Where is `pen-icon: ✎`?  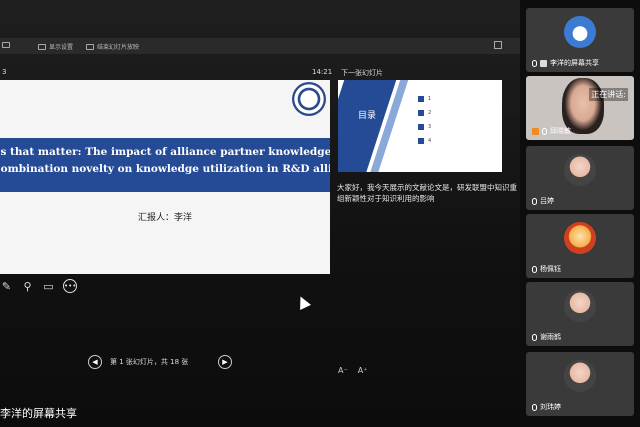 pen-icon: ✎ is located at coordinates (6, 286).